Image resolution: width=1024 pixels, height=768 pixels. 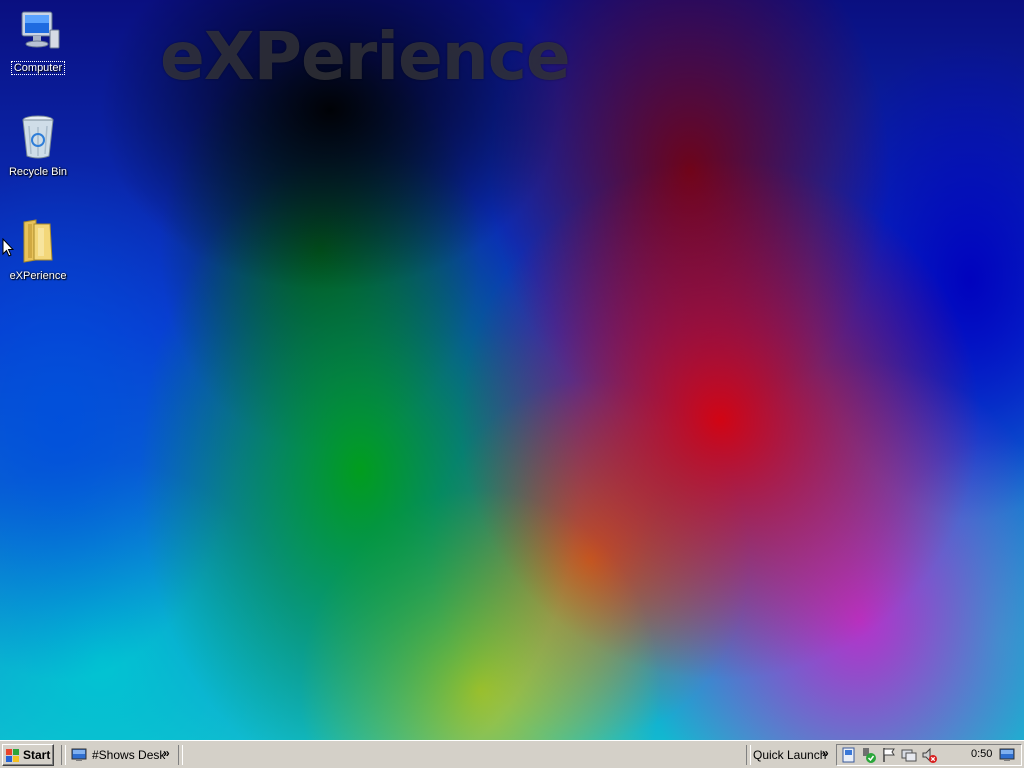 What do you see at coordinates (37, 755) in the screenshot?
I see `start-label: Start` at bounding box center [37, 755].